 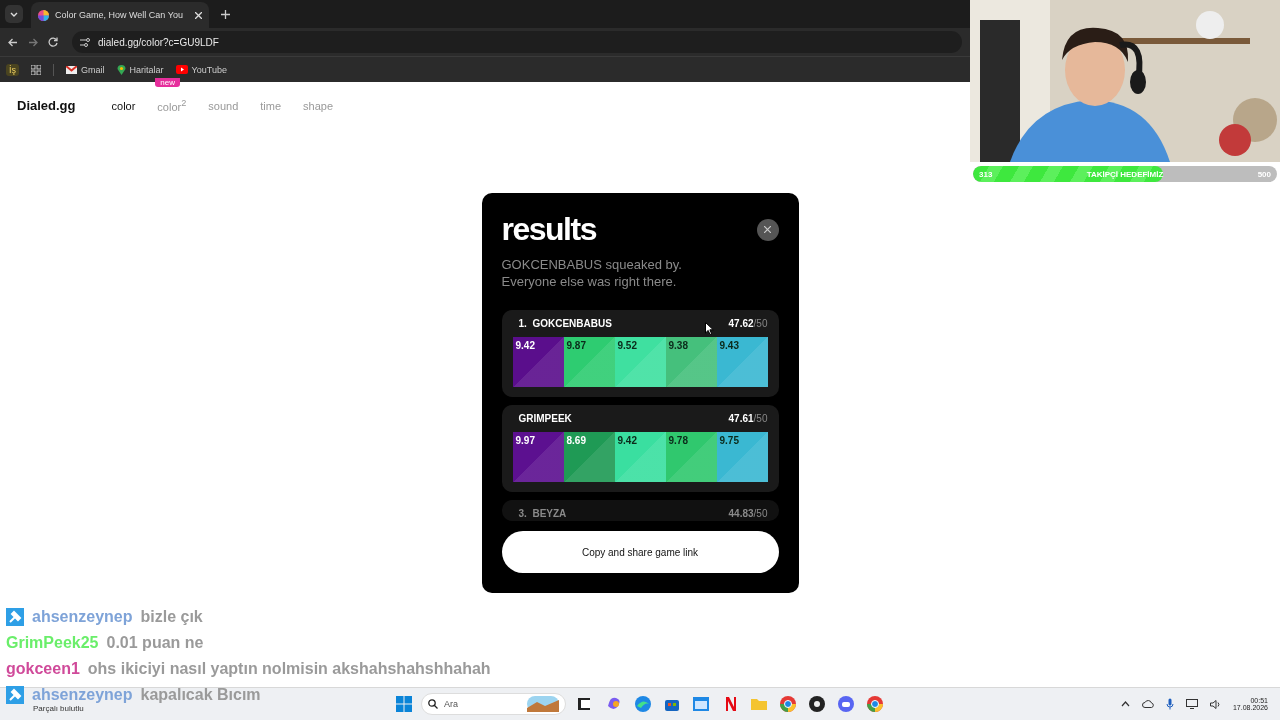 What do you see at coordinates (52, 642) in the screenshot?
I see `chat-username: GrimPeek25` at bounding box center [52, 642].